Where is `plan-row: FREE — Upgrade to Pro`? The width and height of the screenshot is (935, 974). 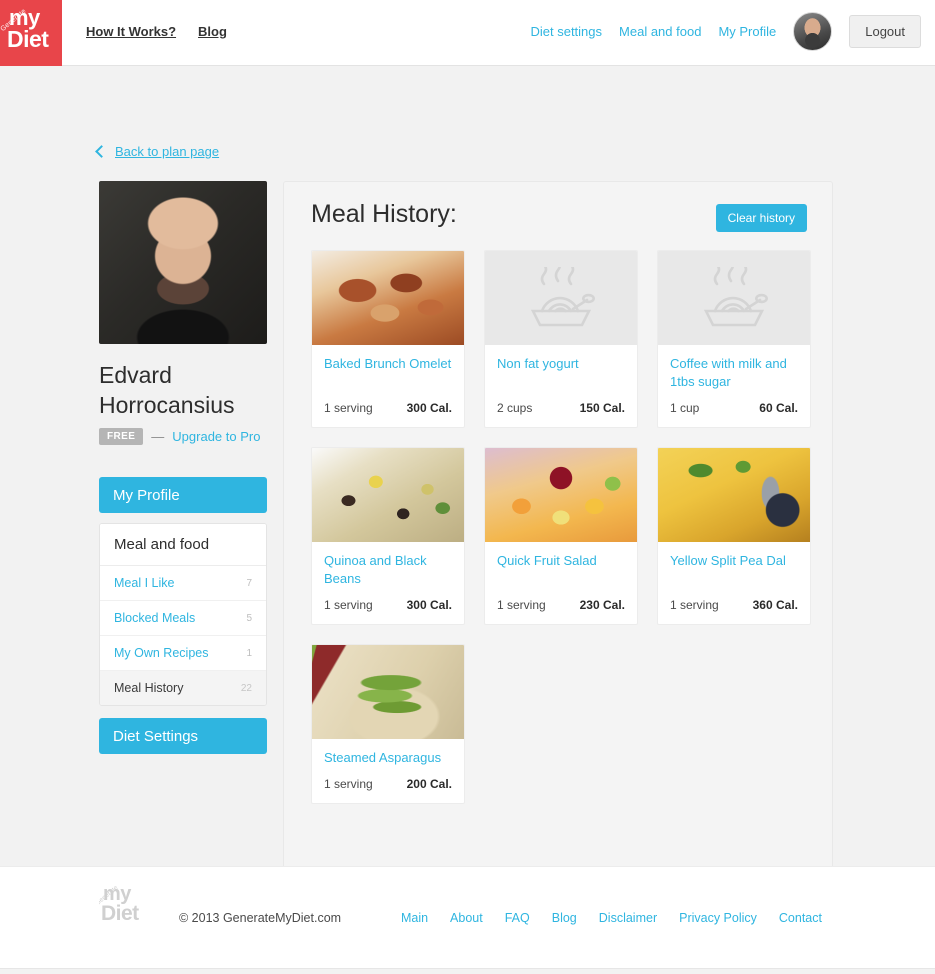
plan-row: FREE — Upgrade to Pro is located at coordinates (183, 436).